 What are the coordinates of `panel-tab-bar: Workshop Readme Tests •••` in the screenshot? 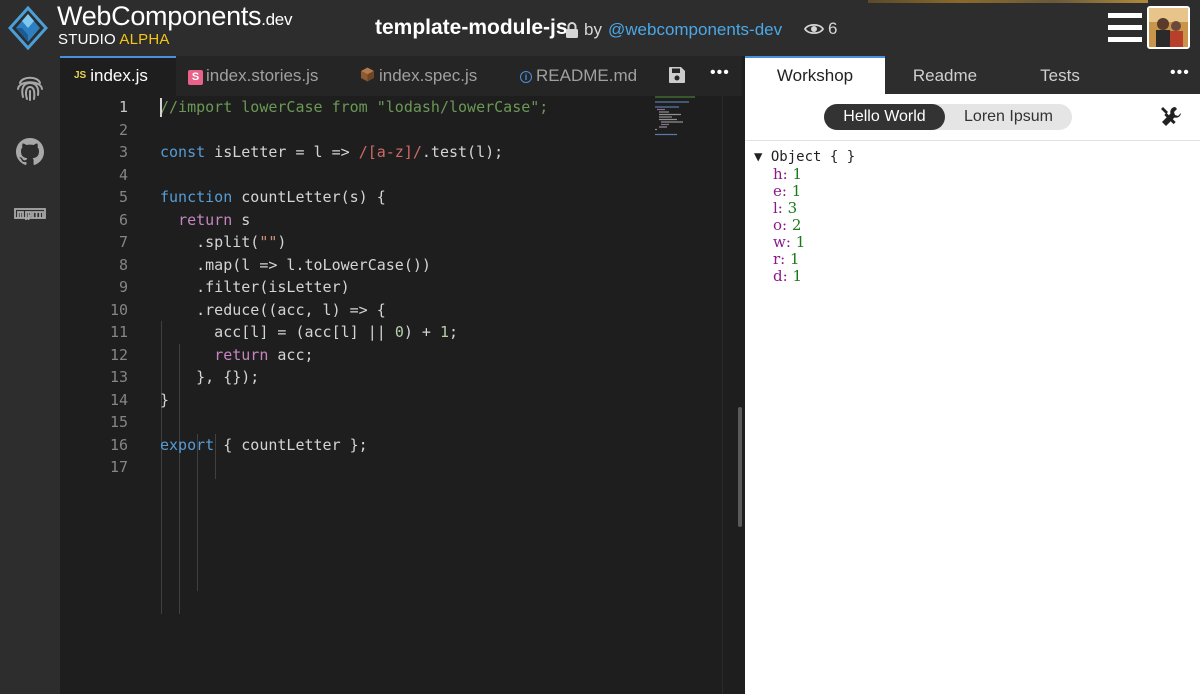 It's located at (972, 75).